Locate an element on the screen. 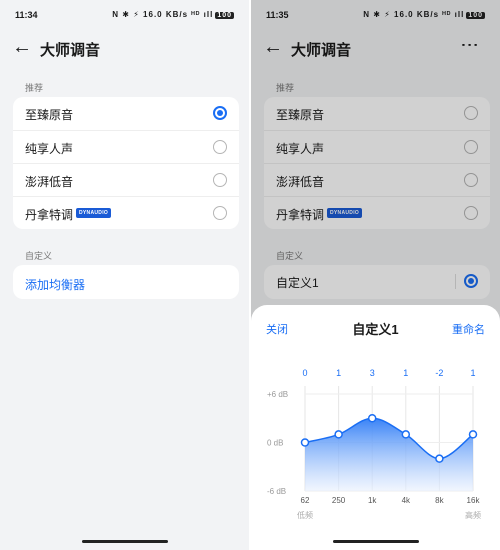 This screenshot has width=500, height=550. band-frequency-label: 1k is located at coordinates (372, 500).